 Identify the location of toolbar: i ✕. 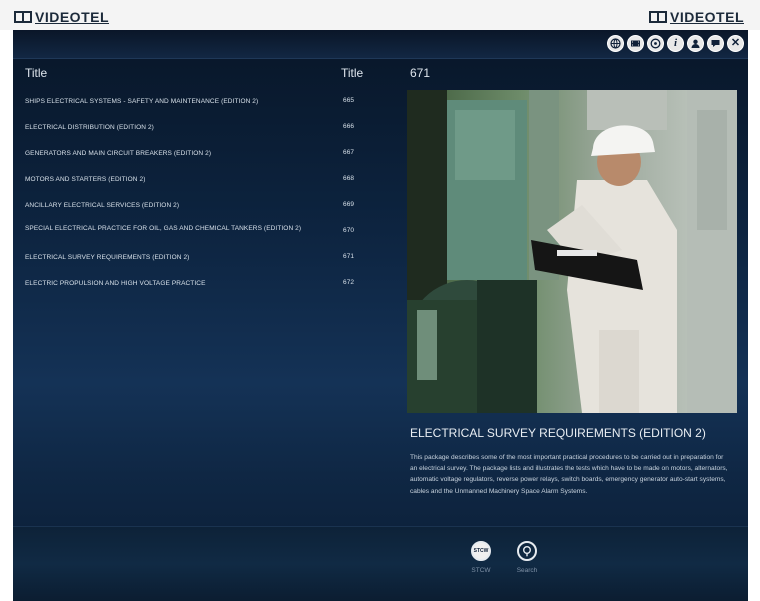
(675, 43).